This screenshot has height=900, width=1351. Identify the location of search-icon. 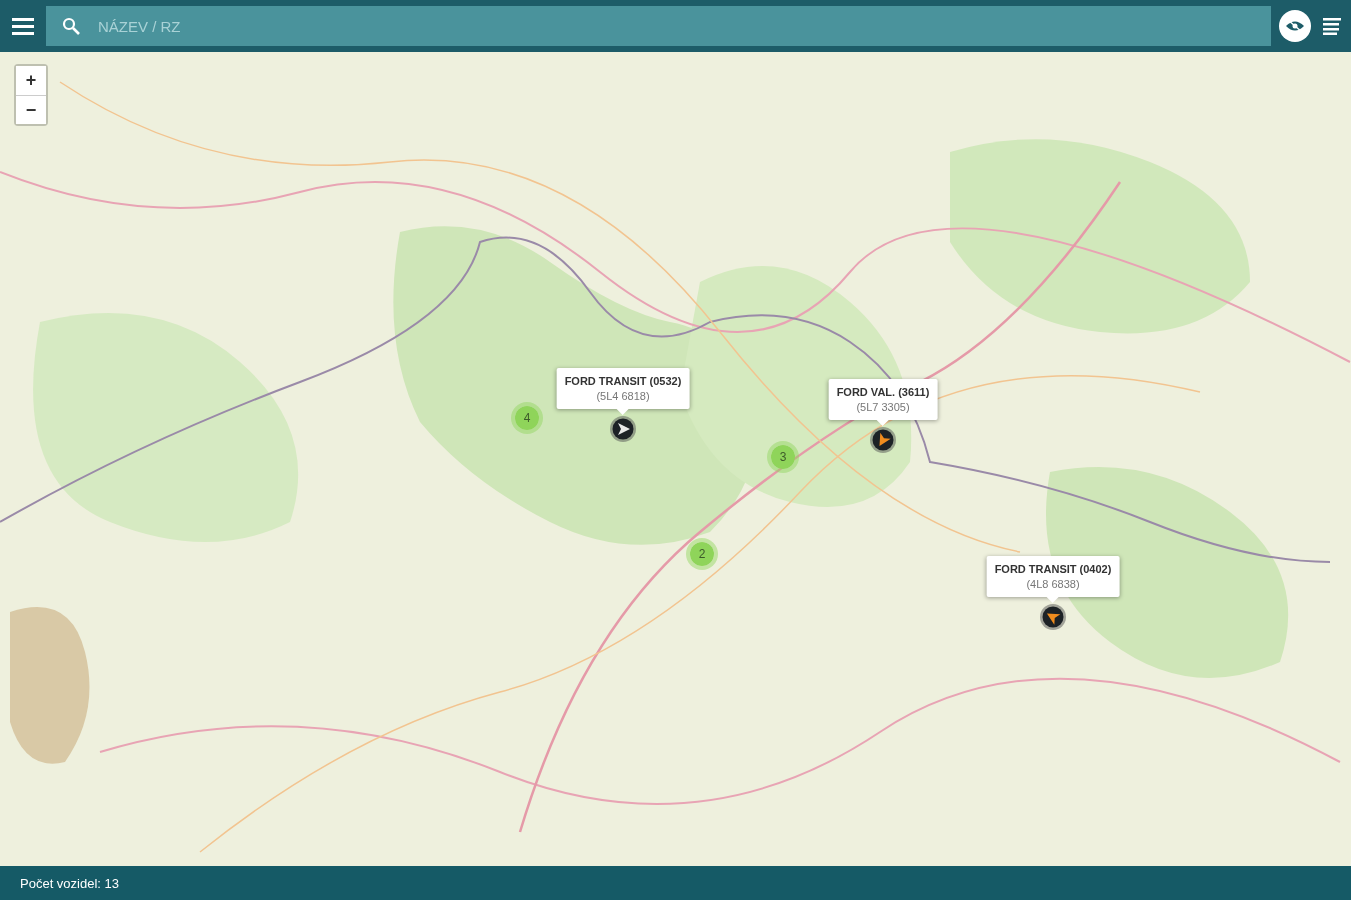
(71, 26).